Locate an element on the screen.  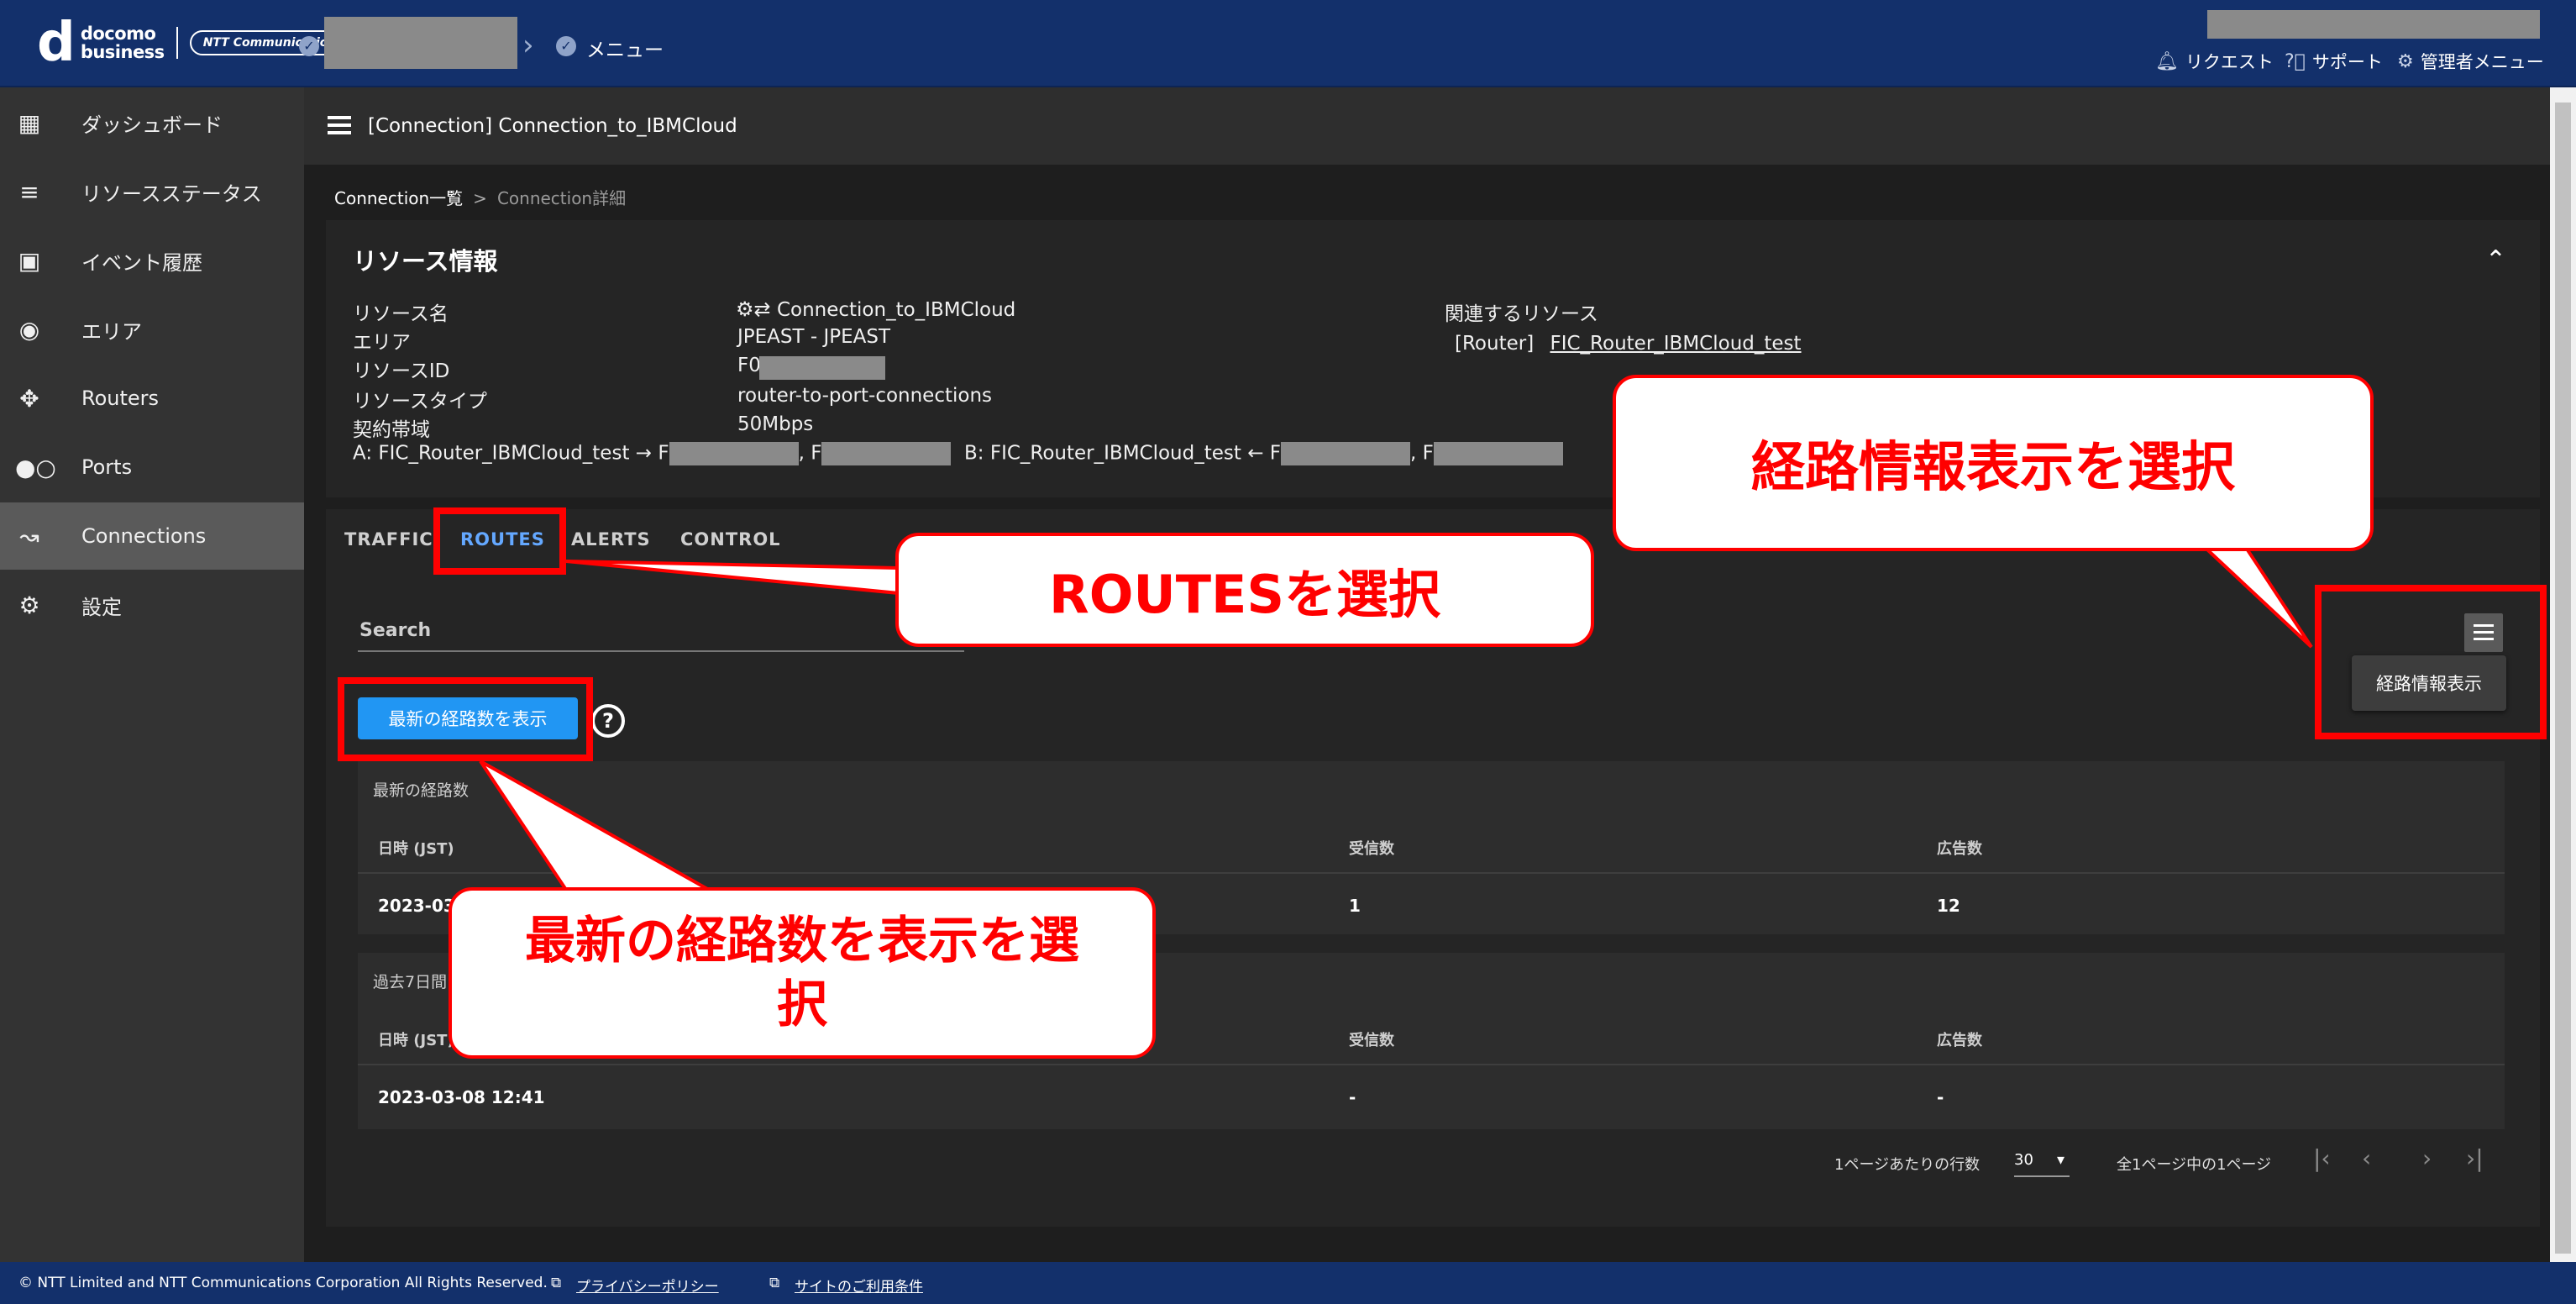
endpoint-a: A: FIC_Router_IBMCloud_test → F, F is located at coordinates (652, 453).